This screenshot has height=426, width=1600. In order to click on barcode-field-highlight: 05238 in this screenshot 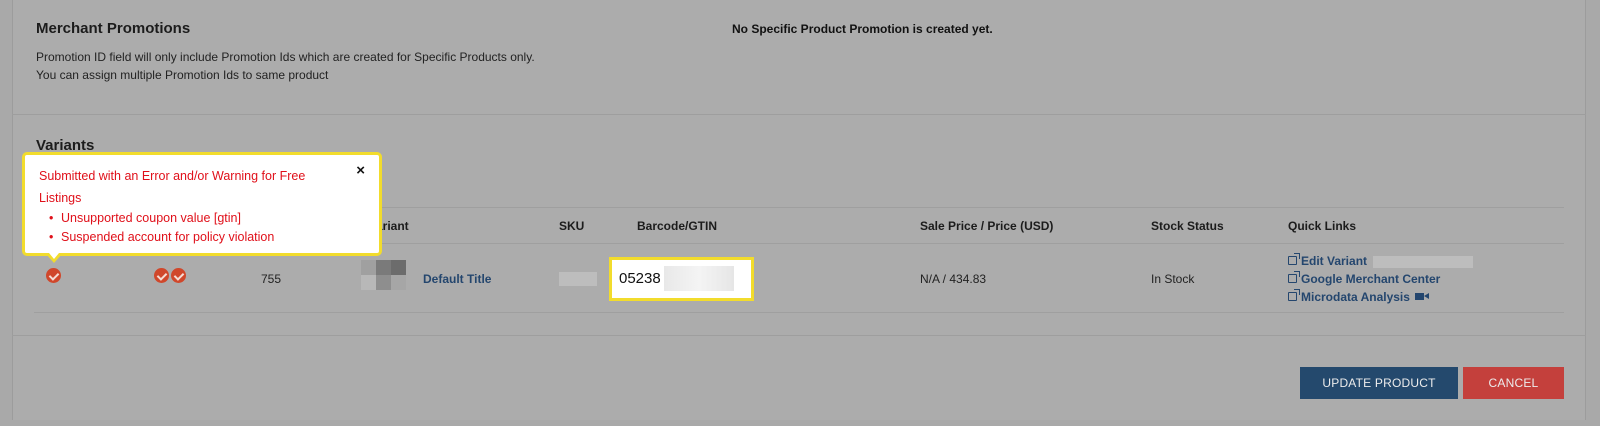, I will do `click(681, 279)`.